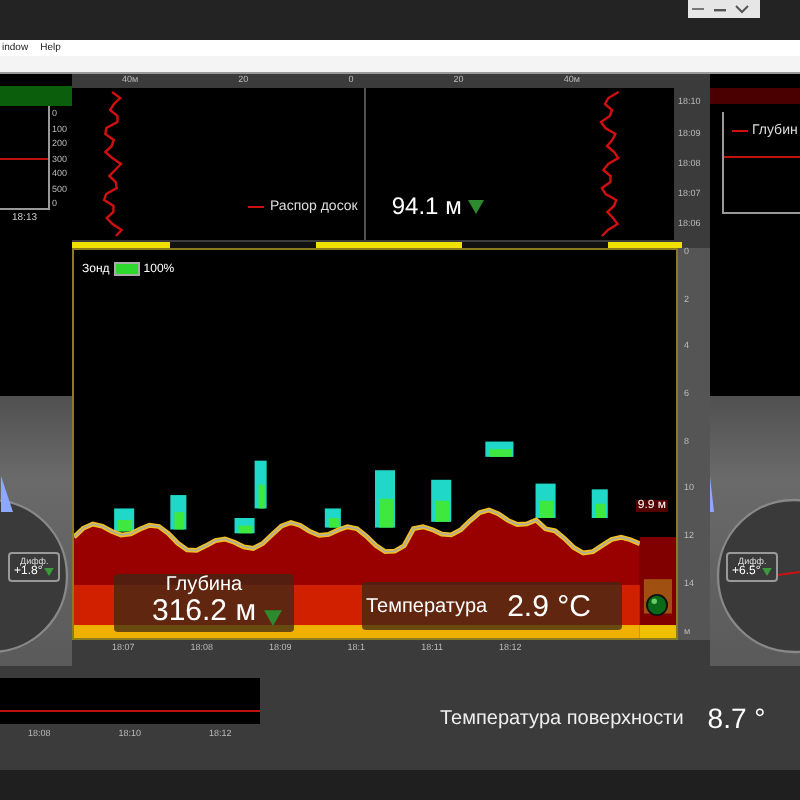  What do you see at coordinates (657, 605) in the screenshot?
I see `sensor-ball-icon` at bounding box center [657, 605].